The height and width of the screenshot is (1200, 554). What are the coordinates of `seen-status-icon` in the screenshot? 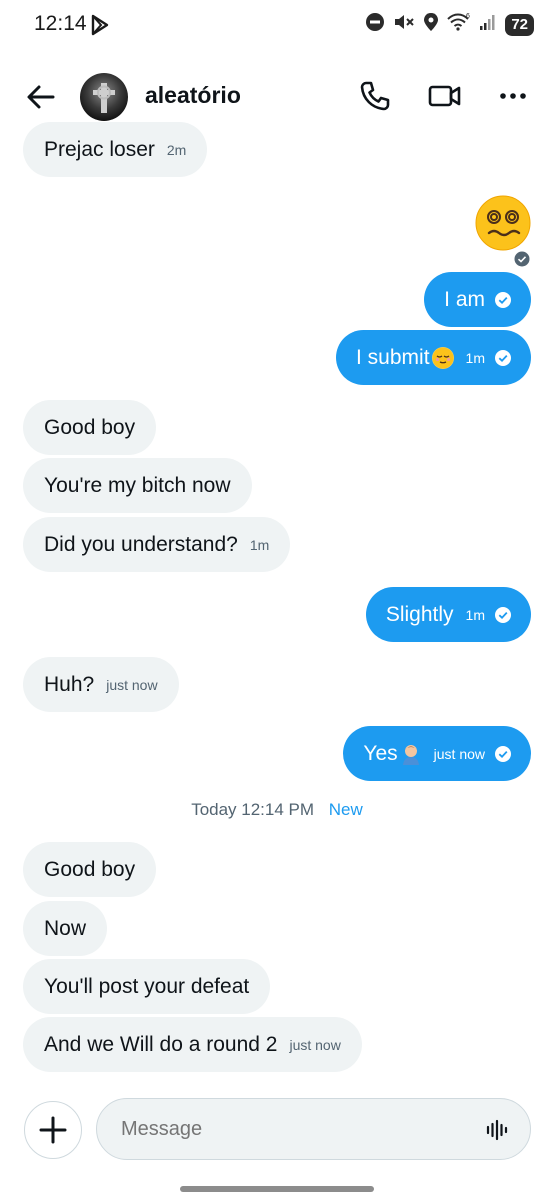 It's located at (522, 261).